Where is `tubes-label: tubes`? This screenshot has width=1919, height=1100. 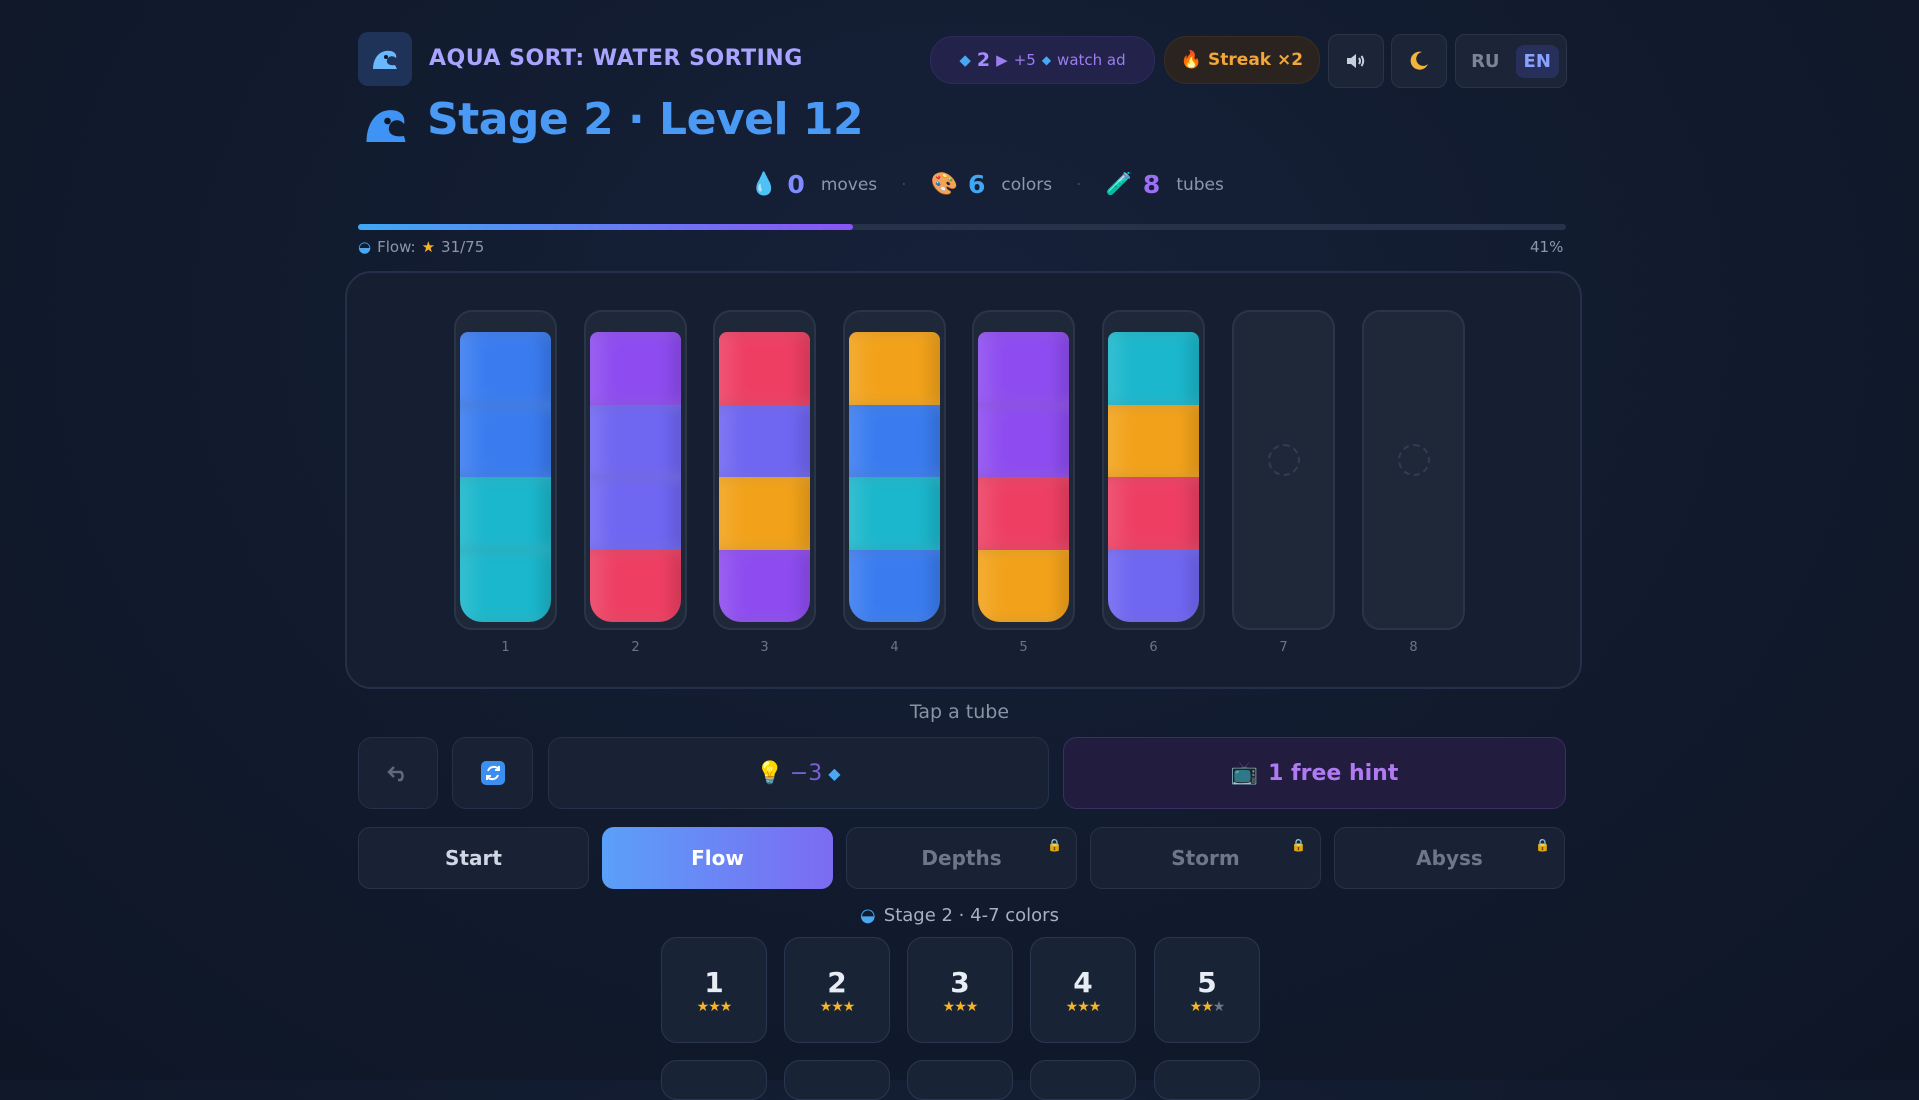 tubes-label: tubes is located at coordinates (1200, 184).